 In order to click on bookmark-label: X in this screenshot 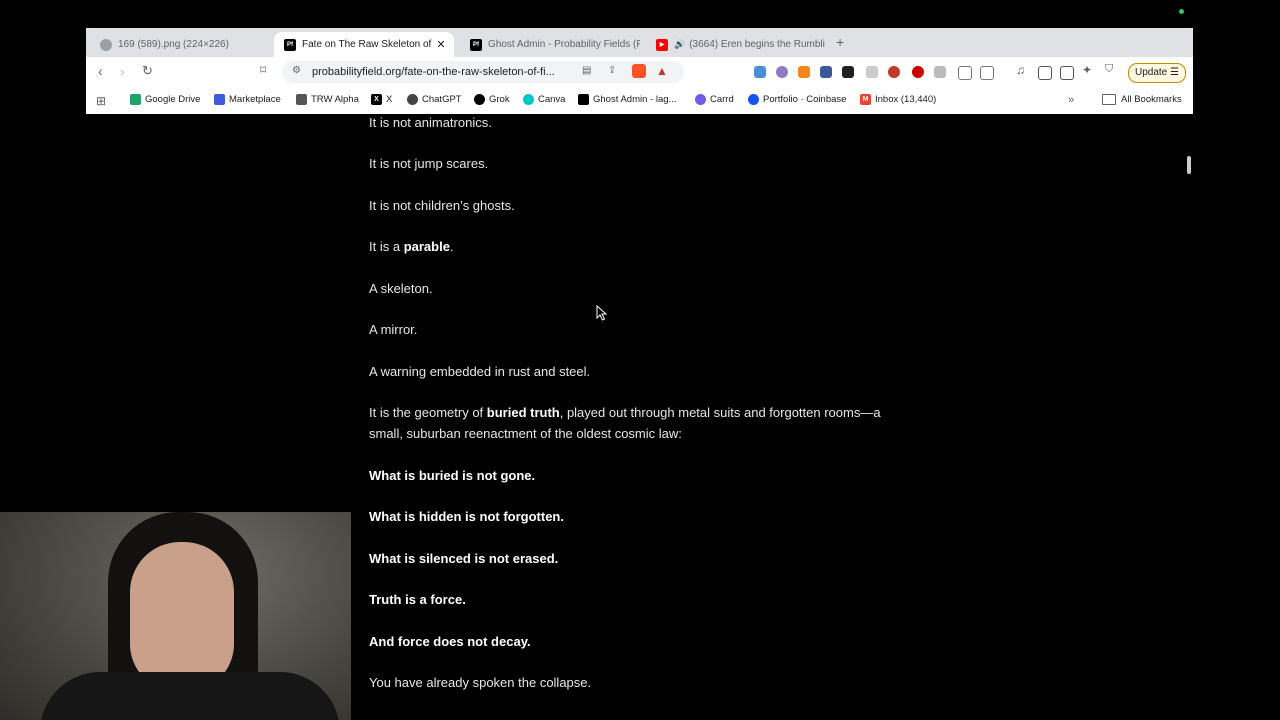, I will do `click(389, 99)`.